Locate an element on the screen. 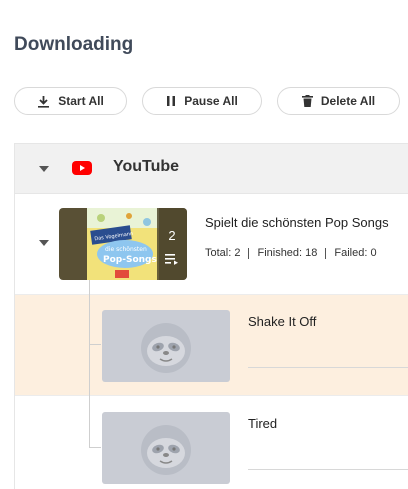 Image resolution: width=408 pixels, height=489 pixels. playlist-thumbnail: Das Vogelmann die schönsten Pop-Songs 2 is located at coordinates (123, 244).